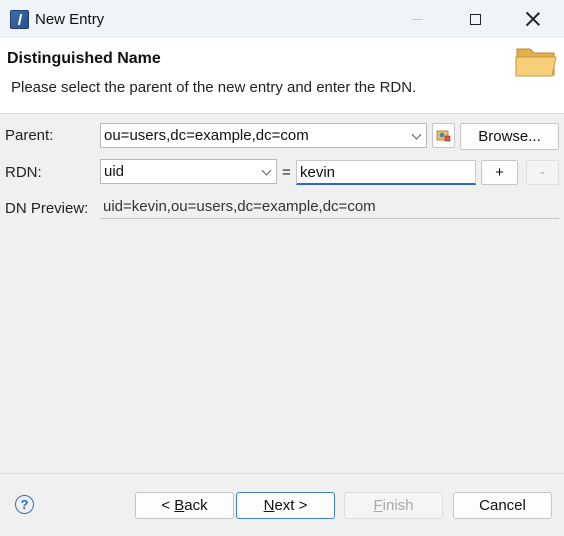 The image size is (564, 536). I want to click on next-button: Next >, so click(285, 505).